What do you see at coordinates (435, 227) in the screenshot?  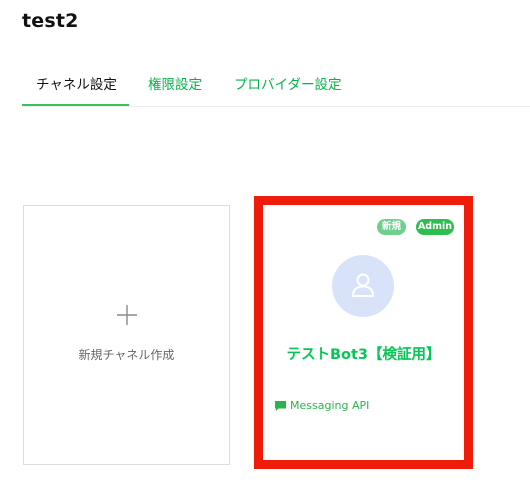 I see `admin-badge: Admin` at bounding box center [435, 227].